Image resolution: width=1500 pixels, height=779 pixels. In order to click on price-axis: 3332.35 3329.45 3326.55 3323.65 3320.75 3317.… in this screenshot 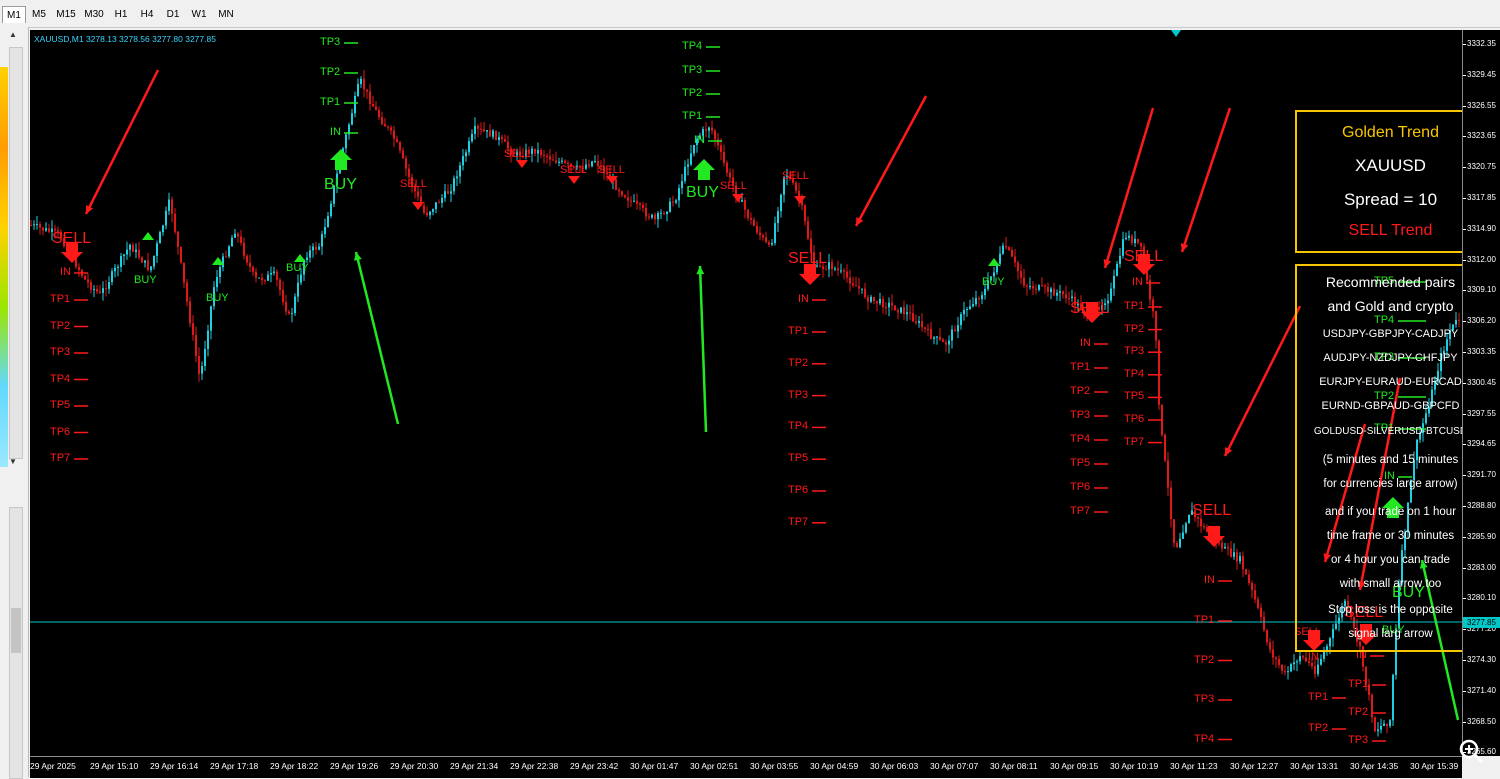, I will do `click(1481, 393)`.